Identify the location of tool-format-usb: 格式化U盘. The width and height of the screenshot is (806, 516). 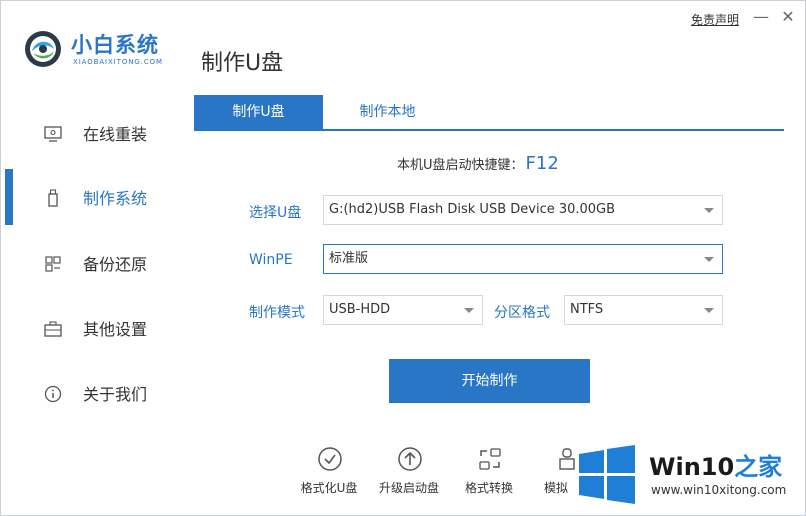
(329, 471).